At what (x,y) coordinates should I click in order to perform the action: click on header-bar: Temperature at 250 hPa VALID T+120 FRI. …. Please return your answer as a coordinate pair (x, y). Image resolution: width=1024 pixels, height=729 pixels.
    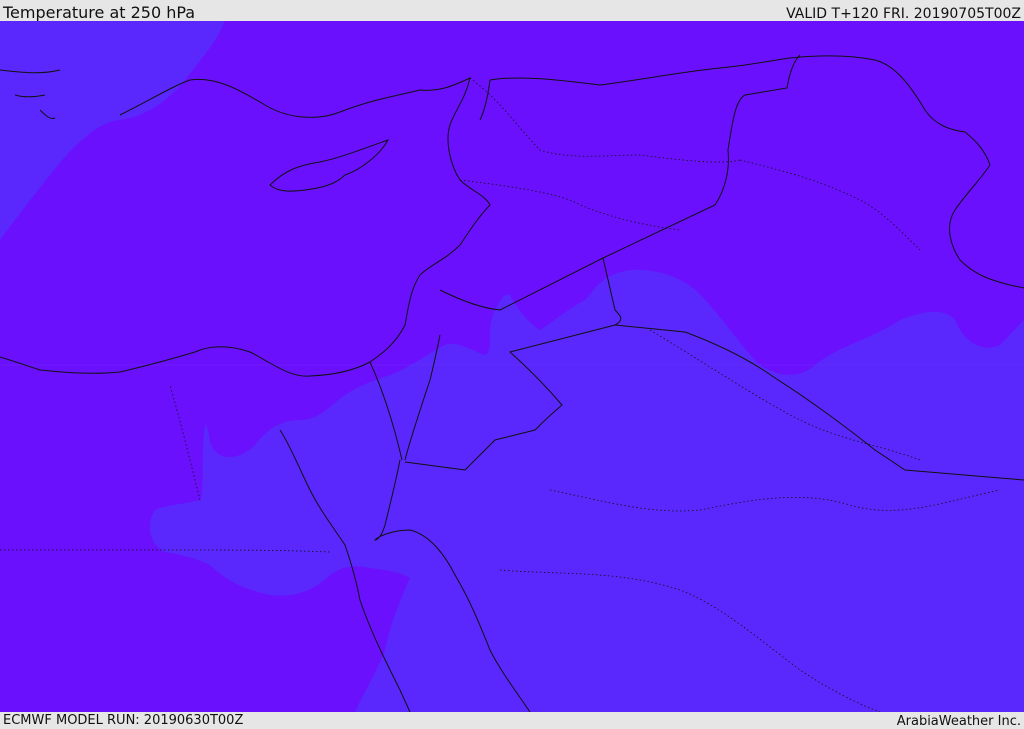
    Looking at the image, I should click on (512, 11).